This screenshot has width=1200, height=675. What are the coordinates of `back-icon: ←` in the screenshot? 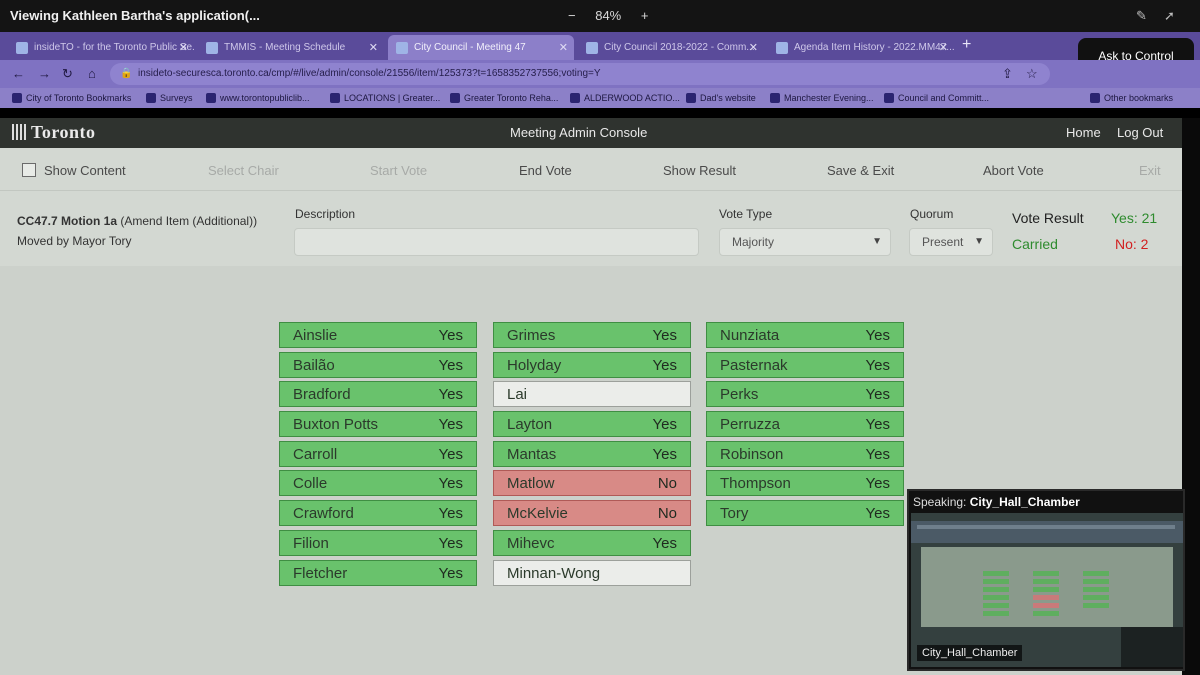 It's located at (18, 73).